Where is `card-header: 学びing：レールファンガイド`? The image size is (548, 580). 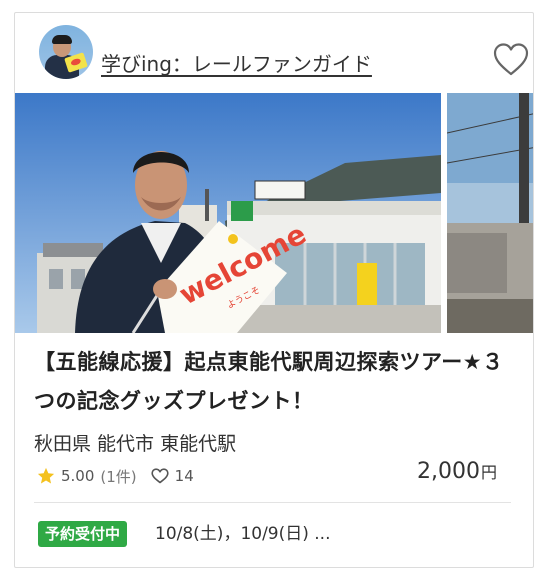 card-header: 学びing：レールファンガイド is located at coordinates (284, 53).